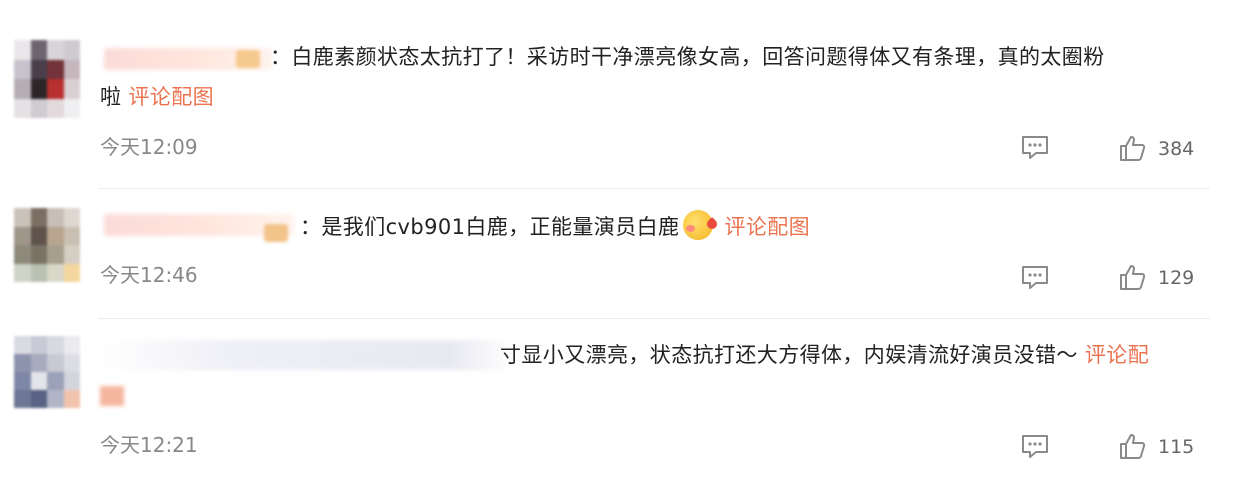 This screenshot has width=1236, height=488. I want to click on comment-text-continued: 啦 评论配图, so click(157, 97).